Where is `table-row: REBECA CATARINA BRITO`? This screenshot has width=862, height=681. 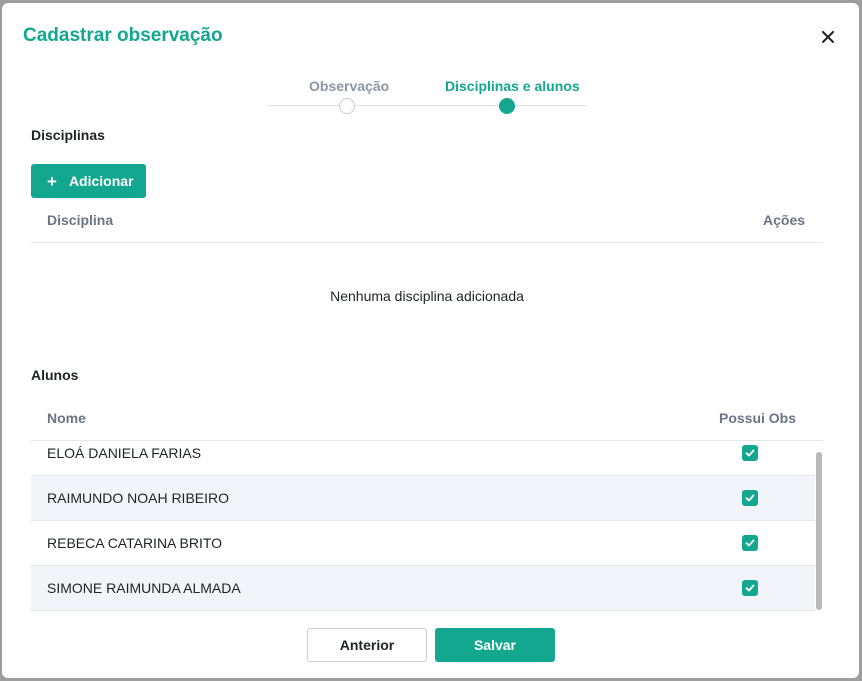
table-row: REBECA CATARINA BRITO is located at coordinates (423, 543).